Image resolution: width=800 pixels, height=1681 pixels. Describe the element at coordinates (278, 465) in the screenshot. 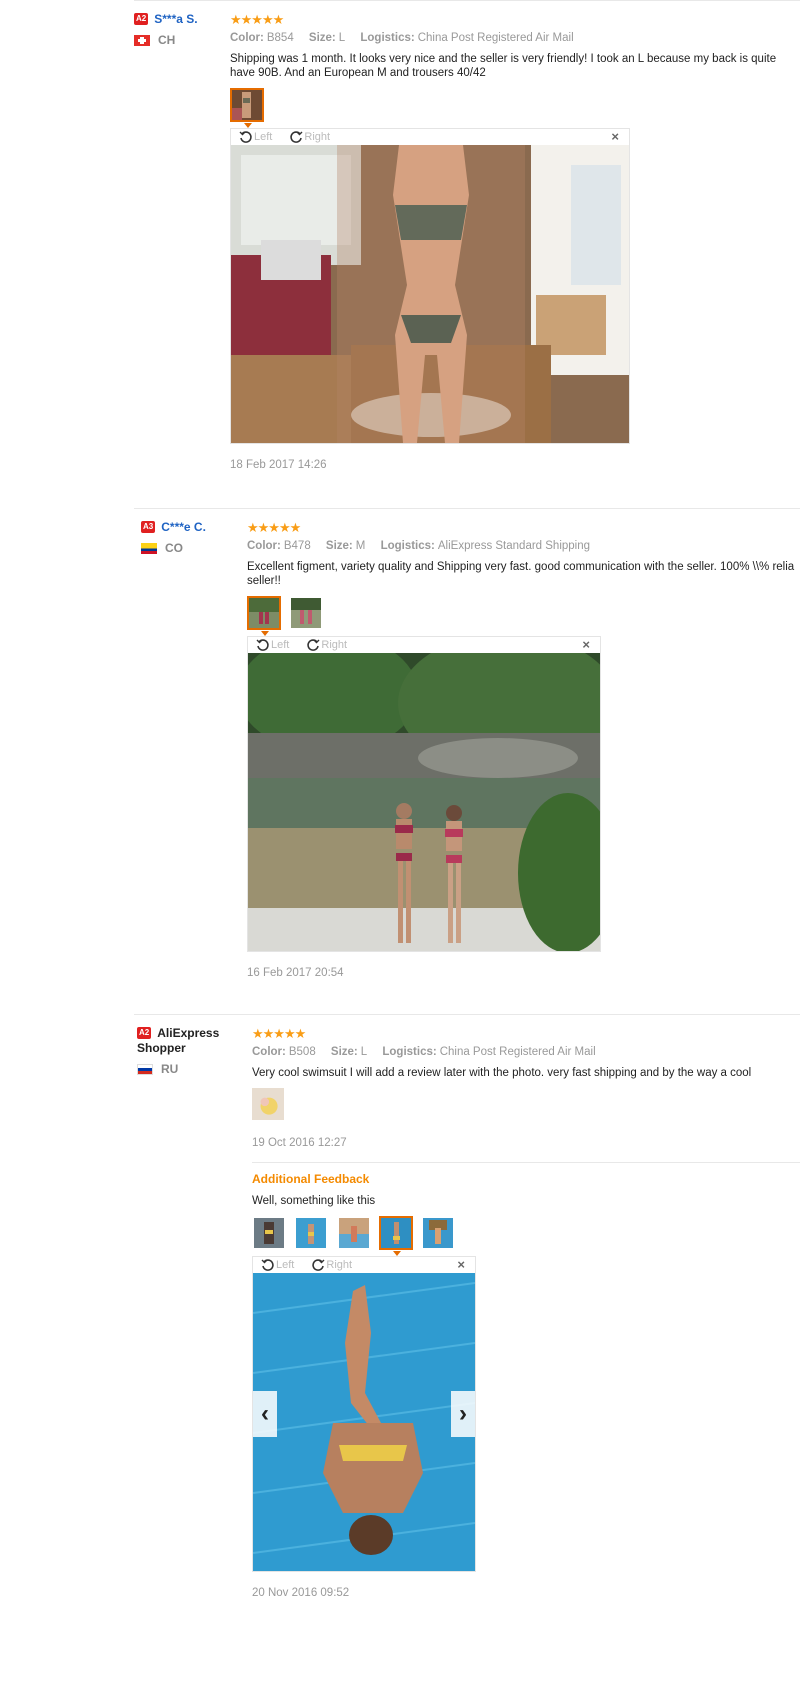

I see `review-date: 18 Feb 2017 14:26` at that location.